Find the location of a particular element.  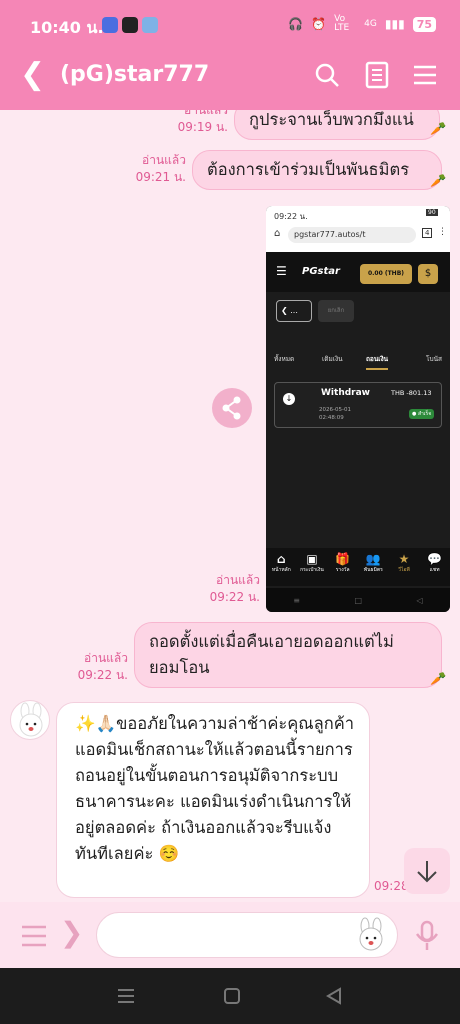

message-meta: อ่านแล้ว 09:19 น. is located at coordinates (199, 123).